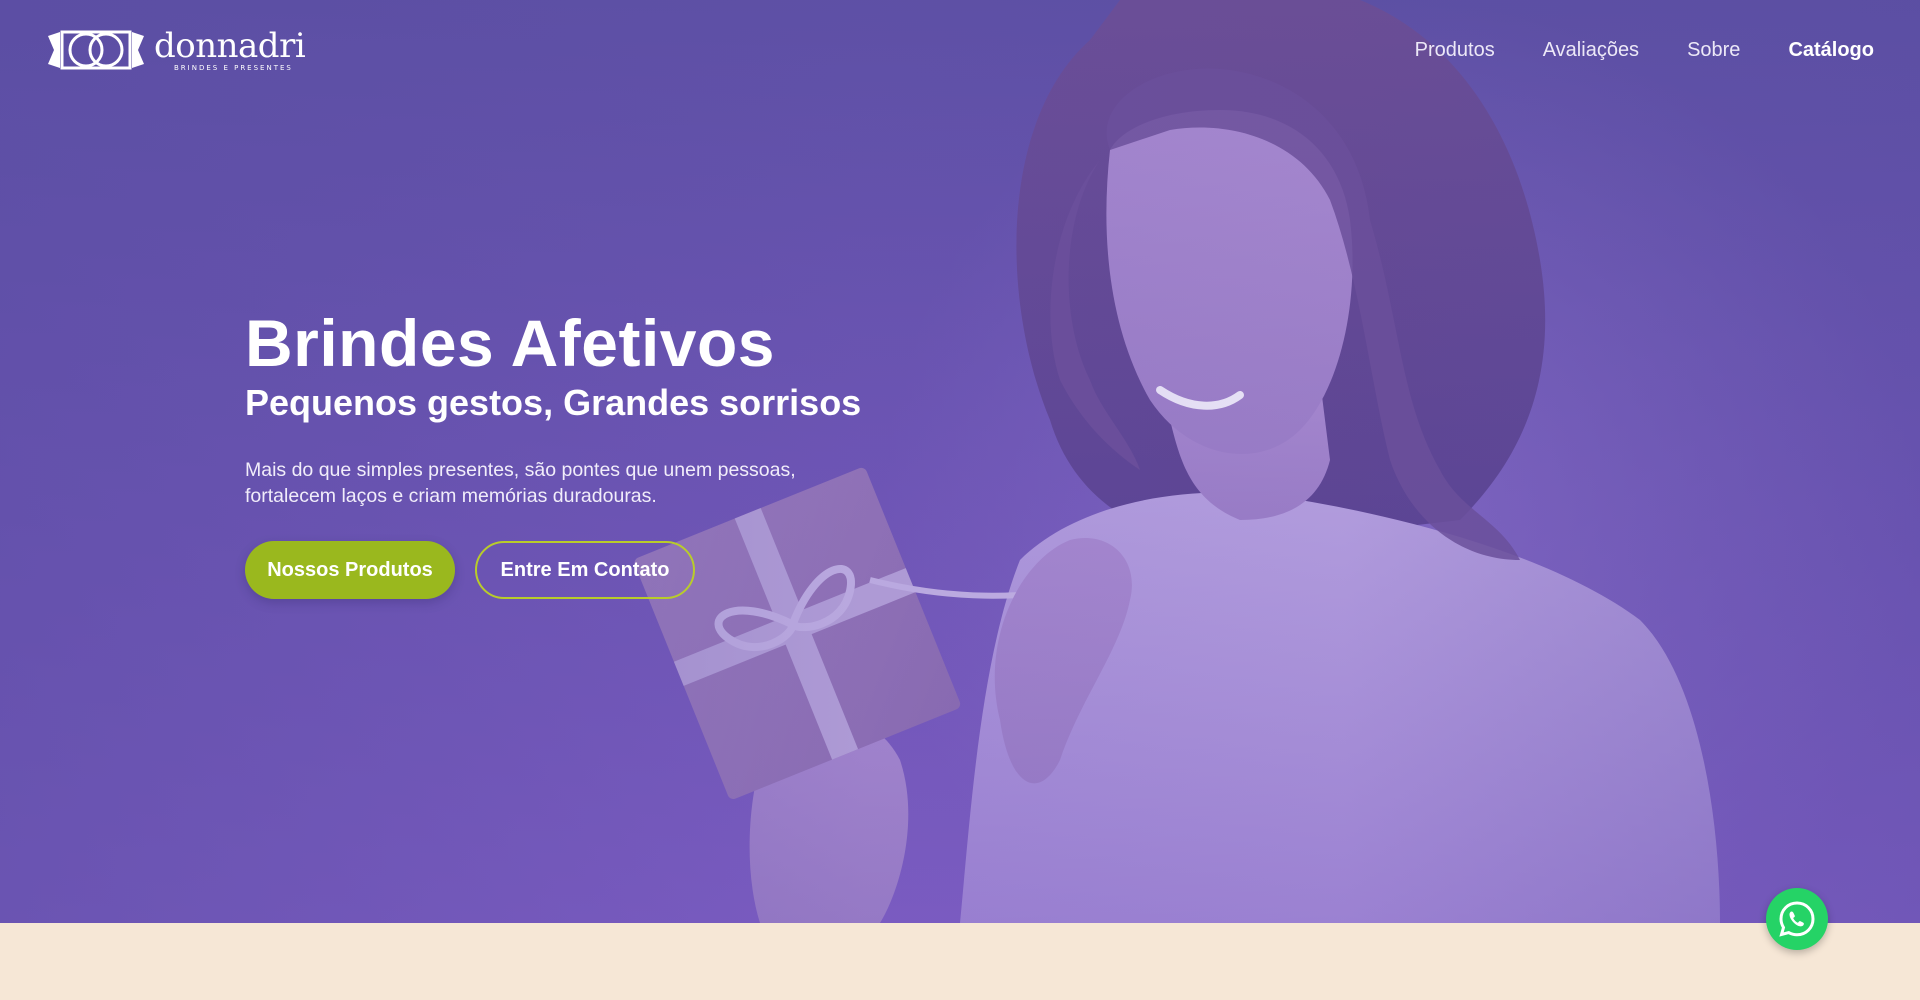 The width and height of the screenshot is (1920, 1000). Describe the element at coordinates (350, 570) in the screenshot. I see `nossos-produtos-button: Nossos Produtos` at that location.